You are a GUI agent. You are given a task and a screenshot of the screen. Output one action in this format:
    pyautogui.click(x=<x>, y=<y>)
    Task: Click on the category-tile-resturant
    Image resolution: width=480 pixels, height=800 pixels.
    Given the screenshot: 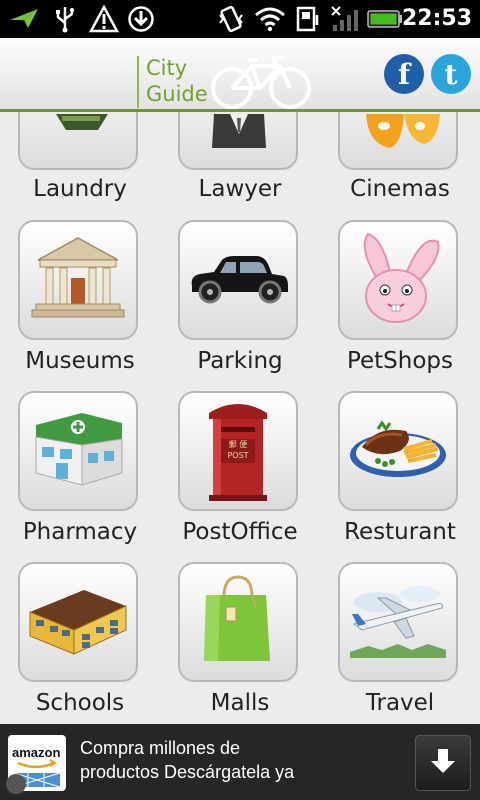 What is the action you would take?
    pyautogui.click(x=398, y=451)
    